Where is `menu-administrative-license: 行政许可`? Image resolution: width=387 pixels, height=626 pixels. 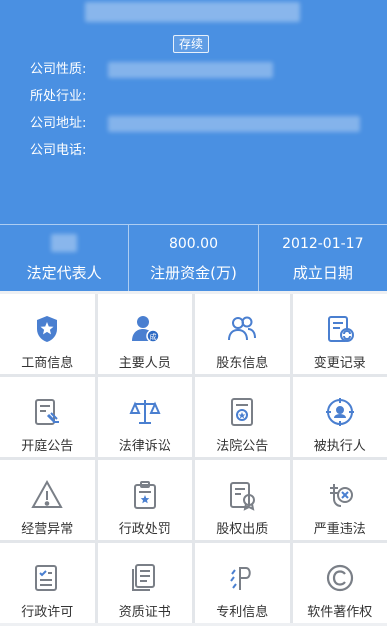
menu-administrative-license: 行政许可 is located at coordinates (47, 583).